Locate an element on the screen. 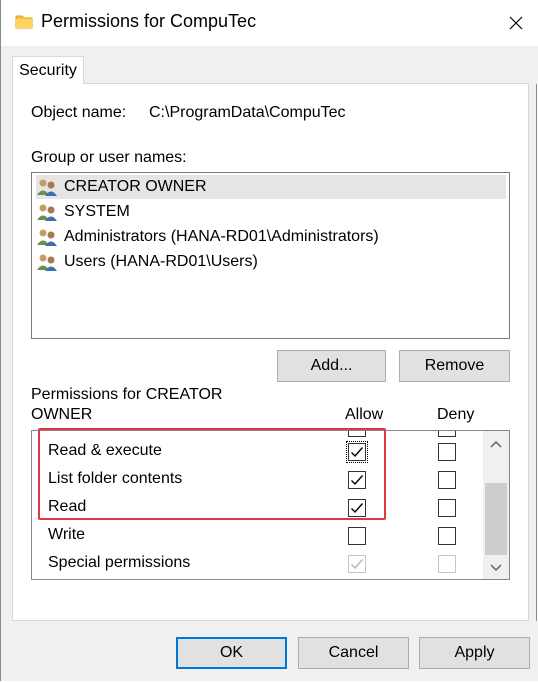 This screenshot has width=538, height=682. apply-button: Apply is located at coordinates (474, 653).